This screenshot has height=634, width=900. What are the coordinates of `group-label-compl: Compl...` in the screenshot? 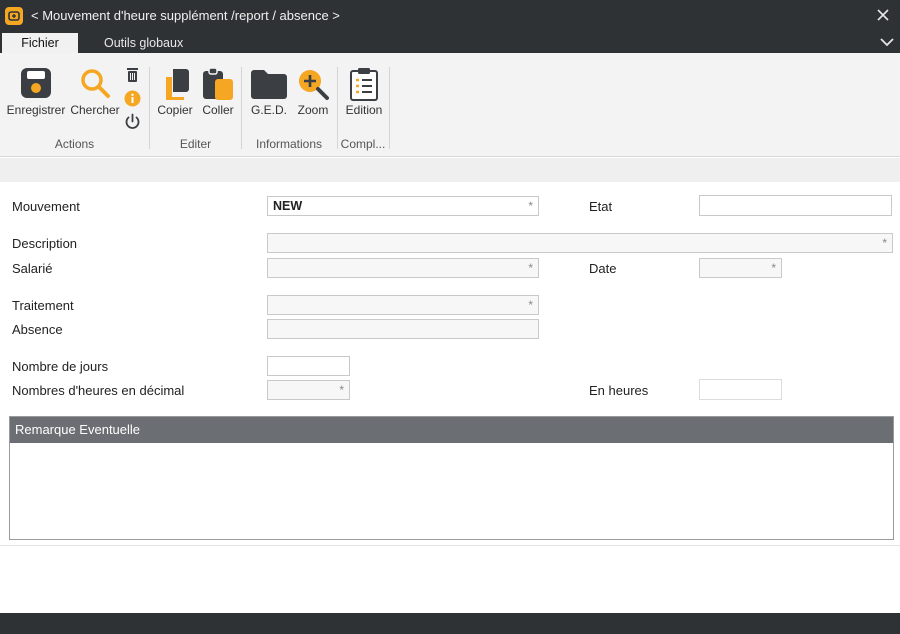 It's located at (363, 144).